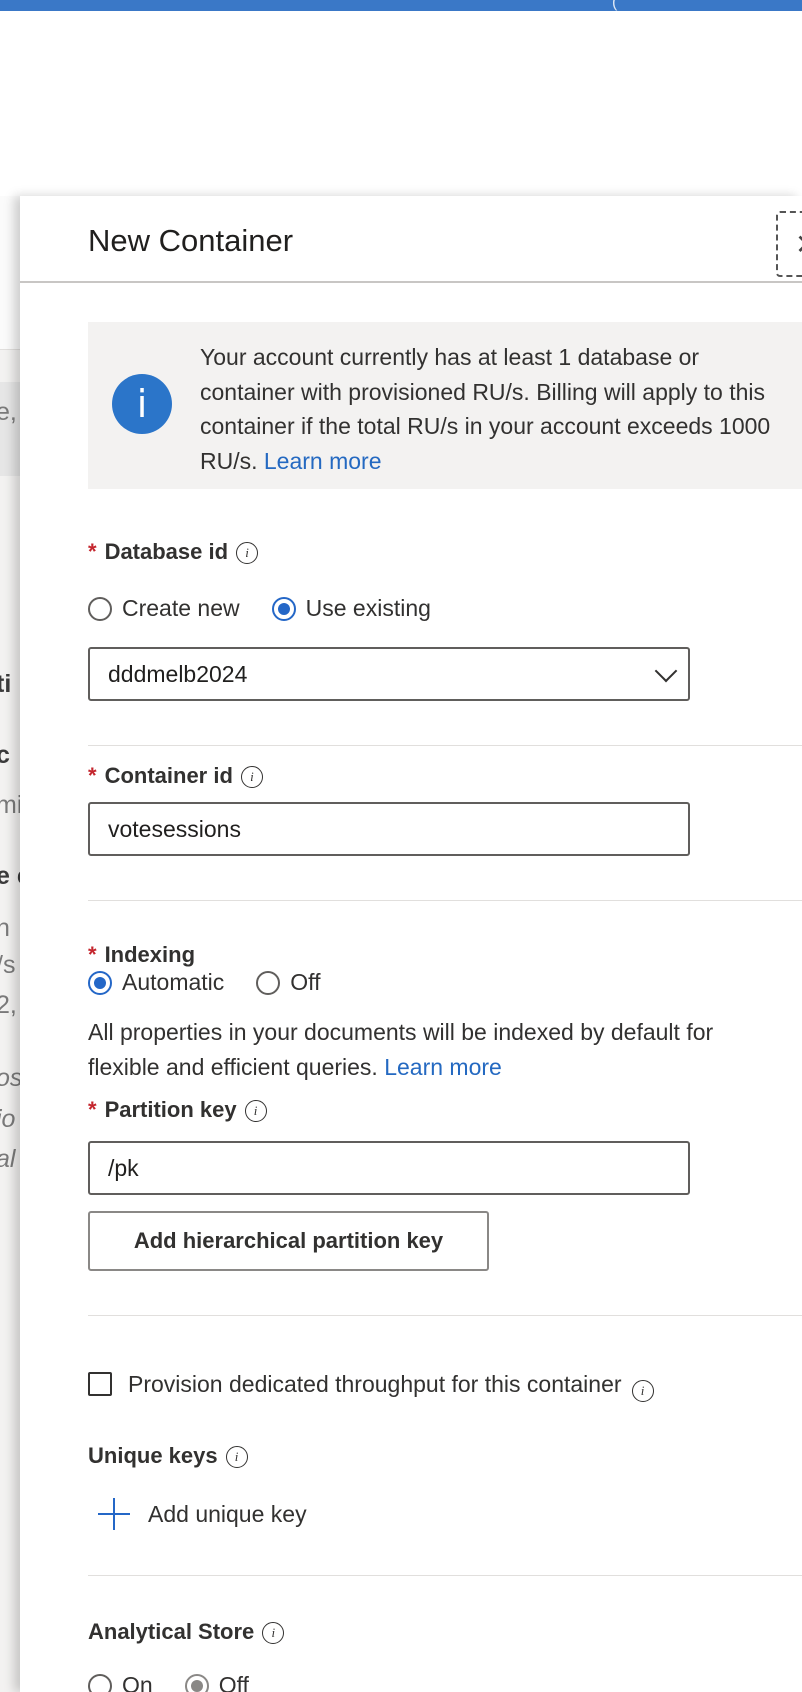 Image resolution: width=802 pixels, height=1692 pixels. I want to click on background-gray-block, so click(11, 429).